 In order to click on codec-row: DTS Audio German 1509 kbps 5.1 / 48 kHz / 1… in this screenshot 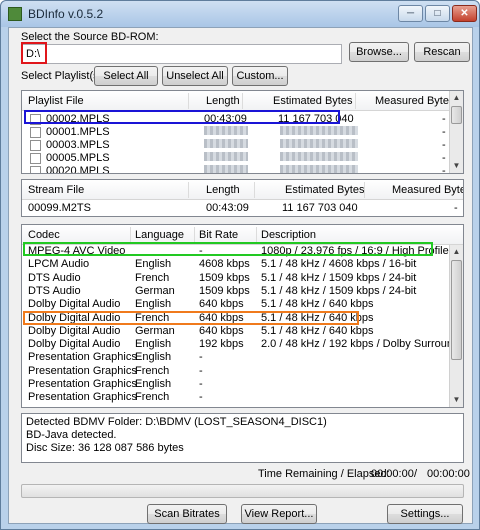, I will do `click(236, 291)`.